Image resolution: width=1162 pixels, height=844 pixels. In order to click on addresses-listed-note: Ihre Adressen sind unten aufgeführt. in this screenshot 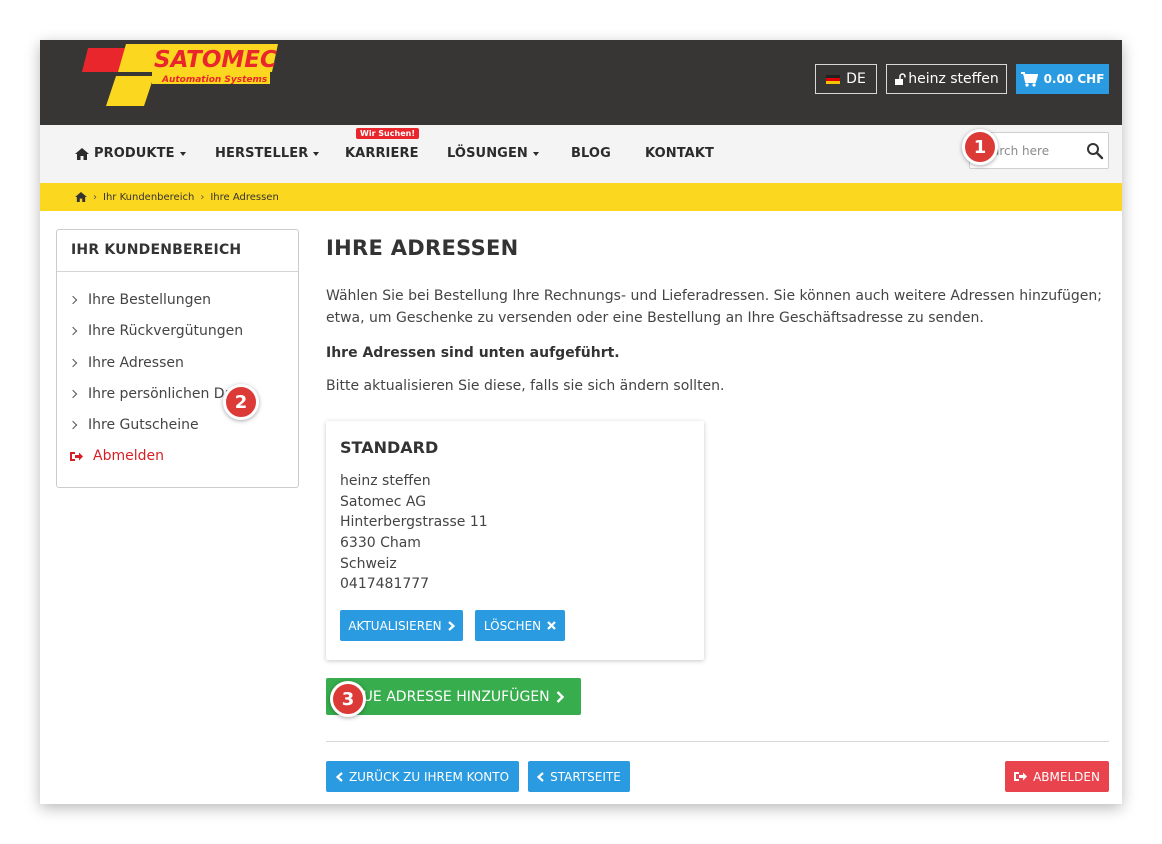, I will do `click(473, 353)`.